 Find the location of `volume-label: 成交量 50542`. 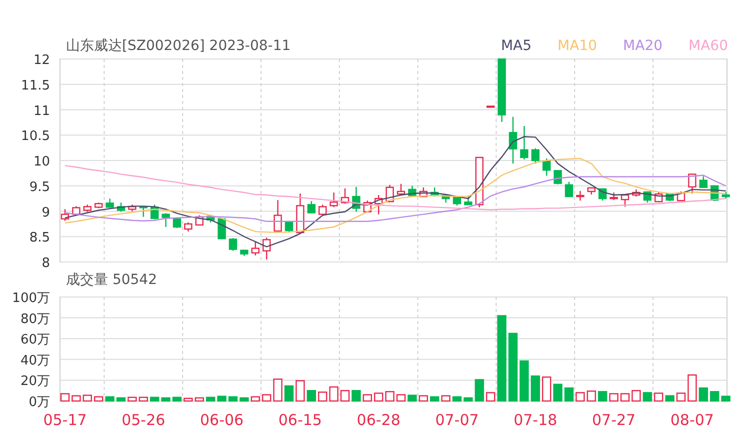

volume-label: 成交量 50542 is located at coordinates (111, 280).